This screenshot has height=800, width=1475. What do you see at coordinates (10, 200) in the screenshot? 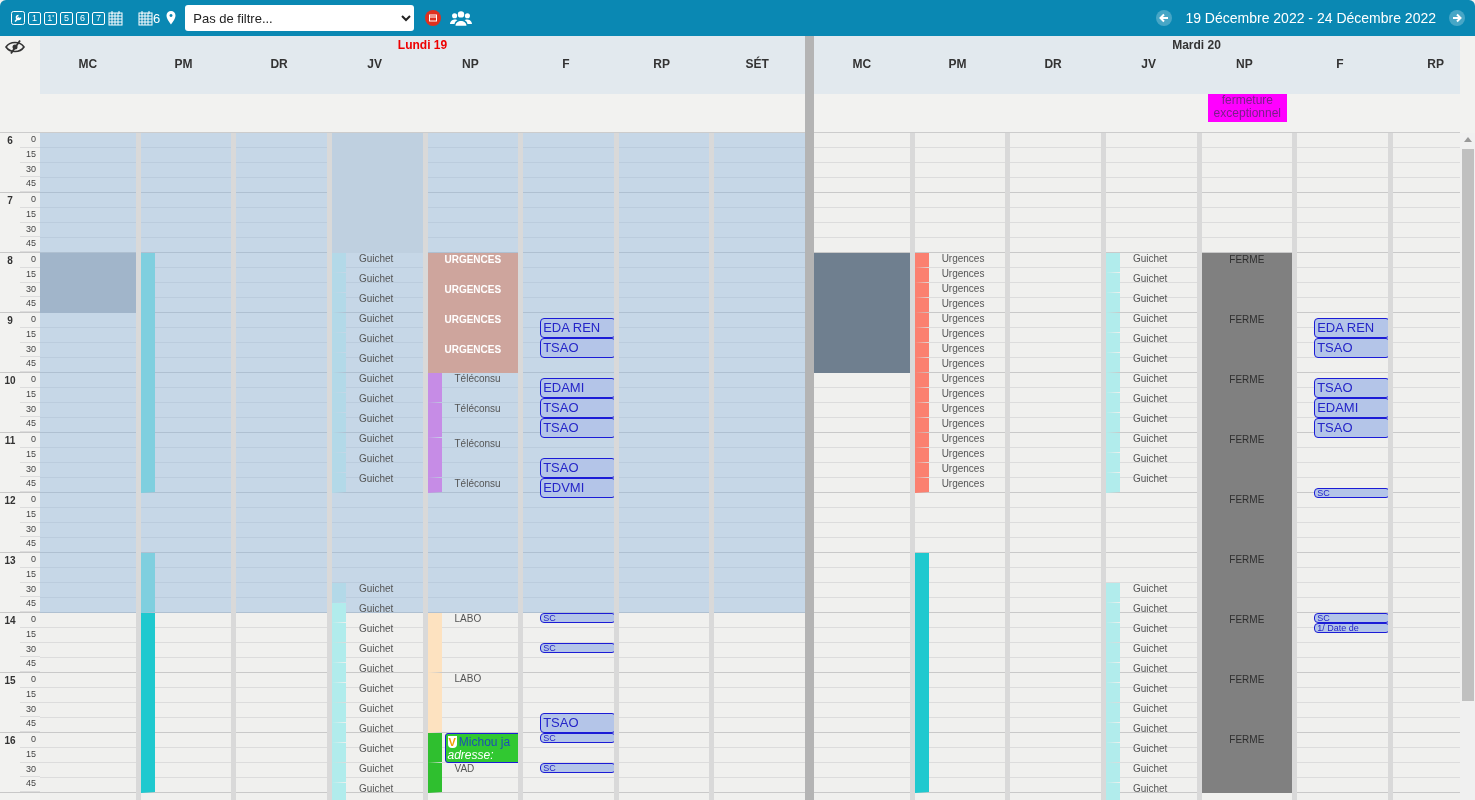
I see `hour-label: 7` at bounding box center [10, 200].